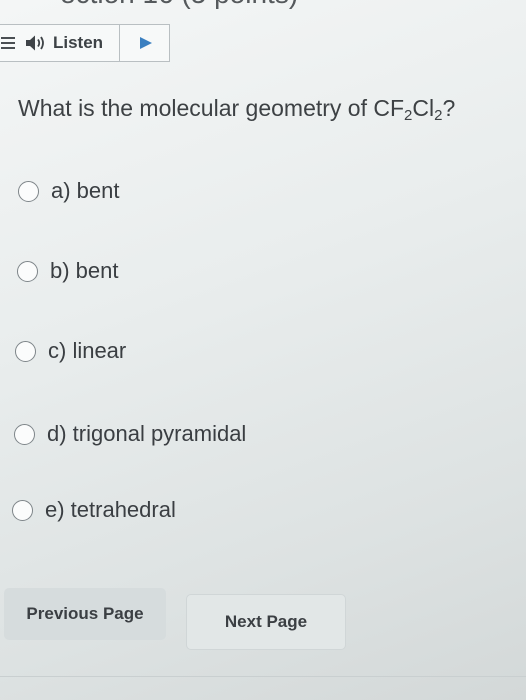 The height and width of the screenshot is (700, 526). I want to click on option-e: e) tetrahedral, so click(94, 510).